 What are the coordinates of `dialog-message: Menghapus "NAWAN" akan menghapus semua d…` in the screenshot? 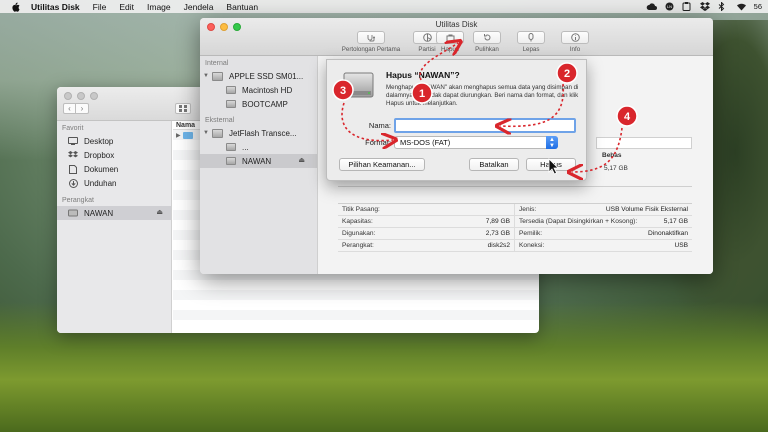 It's located at (482, 95).